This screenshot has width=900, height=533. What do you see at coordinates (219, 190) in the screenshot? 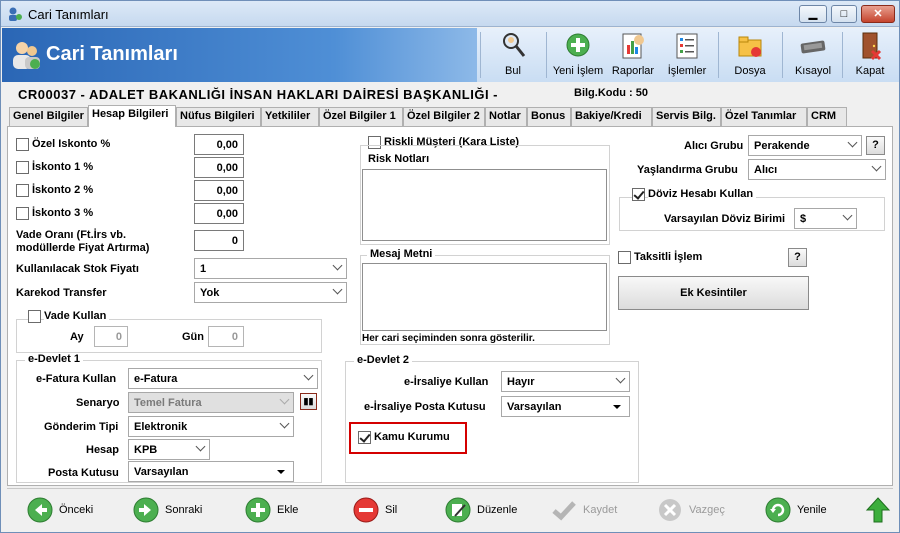
I see `iskonto2-input: 0,00` at bounding box center [219, 190].